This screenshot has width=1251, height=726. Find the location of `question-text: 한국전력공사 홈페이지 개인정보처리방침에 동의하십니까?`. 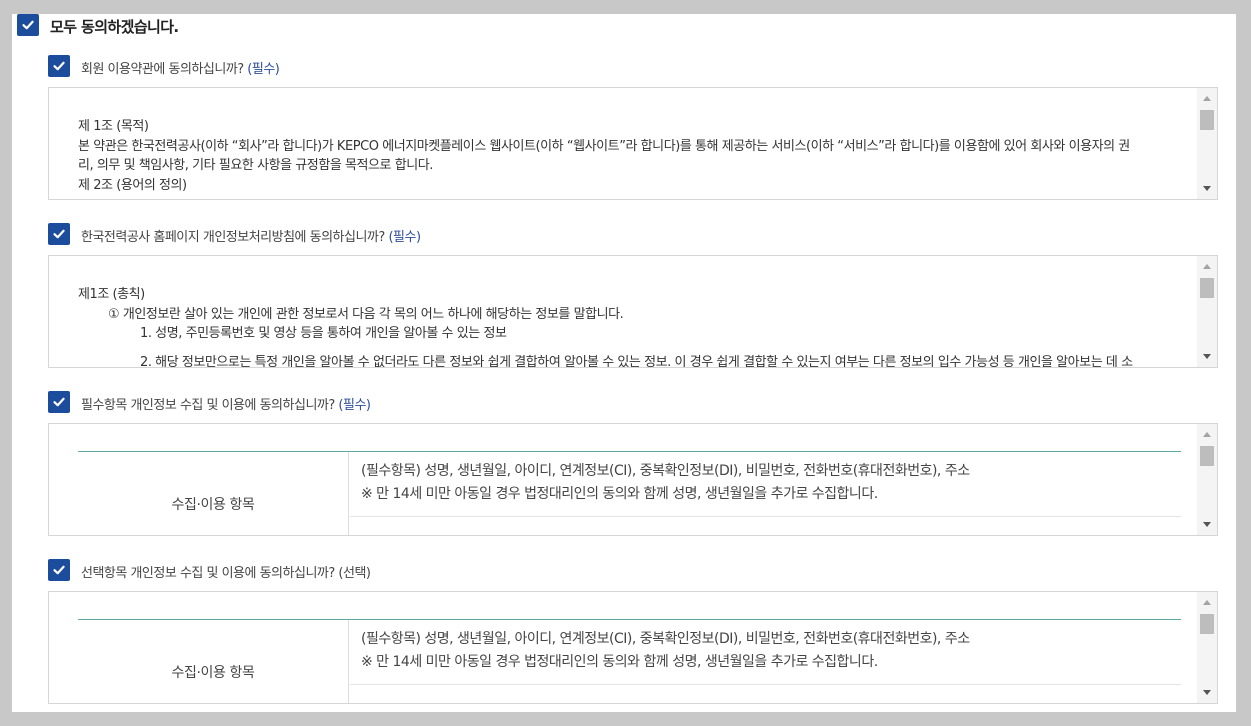

question-text: 한국전력공사 홈페이지 개인정보처리방침에 동의하십니까? is located at coordinates (233, 237).